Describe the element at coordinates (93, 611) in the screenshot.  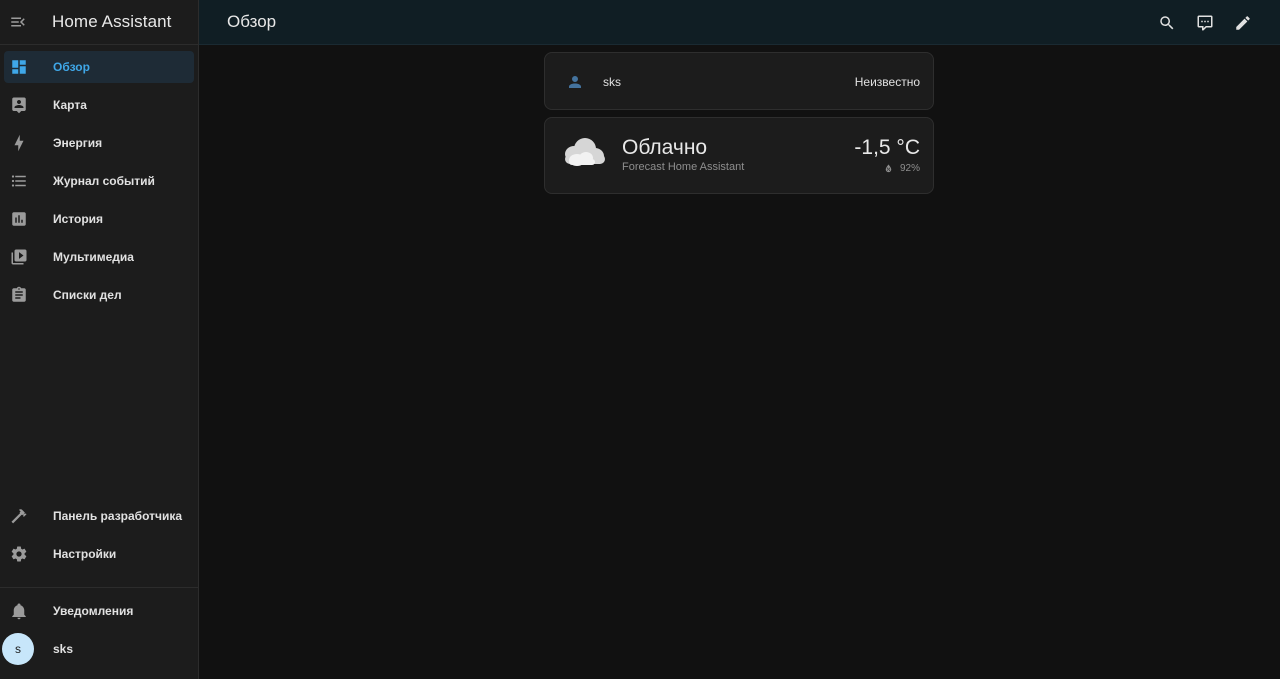
I see `sidebar-item-label: Уведомления` at that location.